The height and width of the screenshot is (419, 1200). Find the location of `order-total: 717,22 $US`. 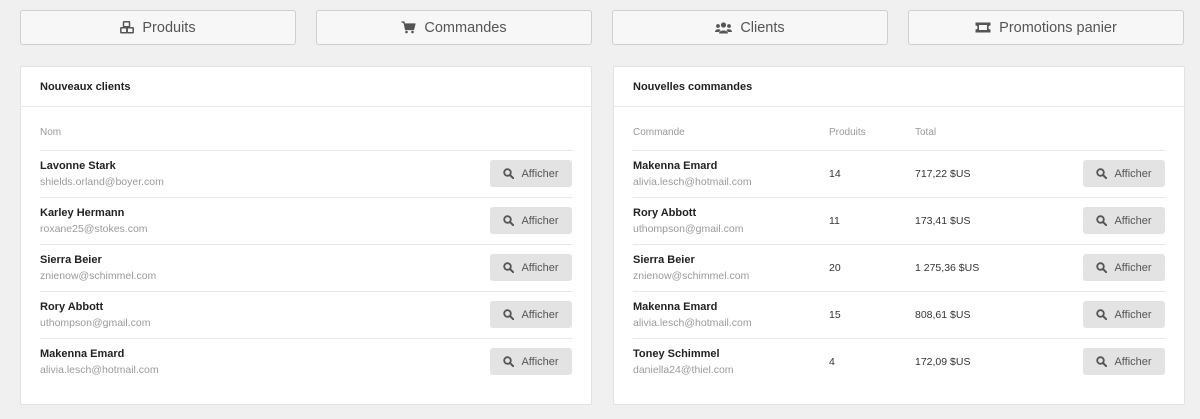

order-total: 717,22 $US is located at coordinates (943, 174).